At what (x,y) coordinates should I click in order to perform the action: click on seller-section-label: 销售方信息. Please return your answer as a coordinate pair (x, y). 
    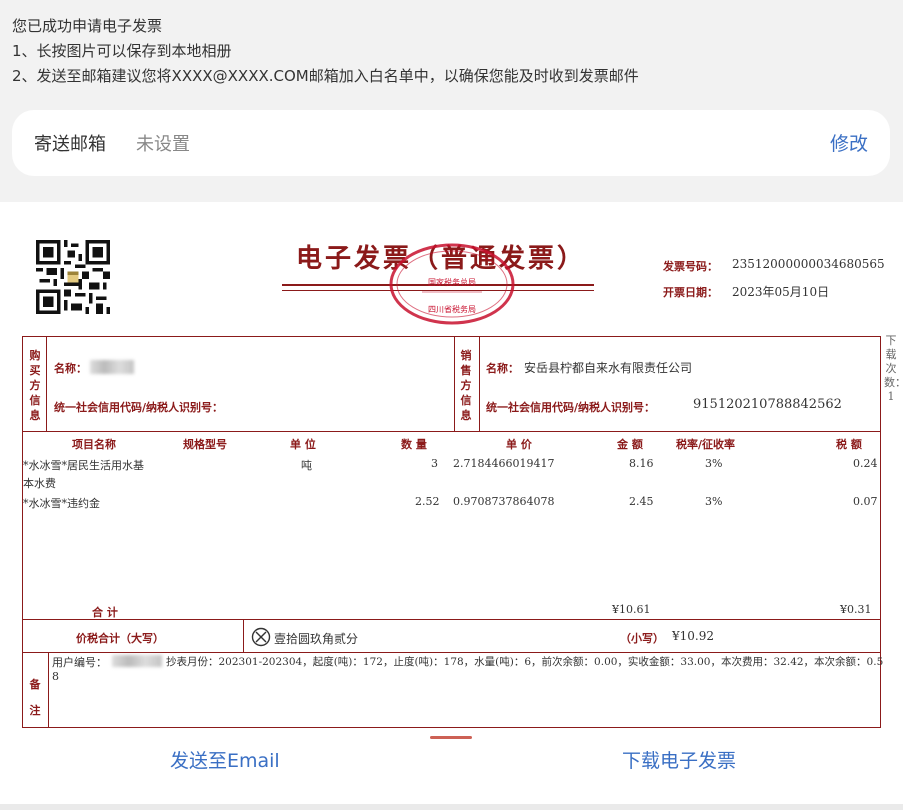
    Looking at the image, I should click on (466, 385).